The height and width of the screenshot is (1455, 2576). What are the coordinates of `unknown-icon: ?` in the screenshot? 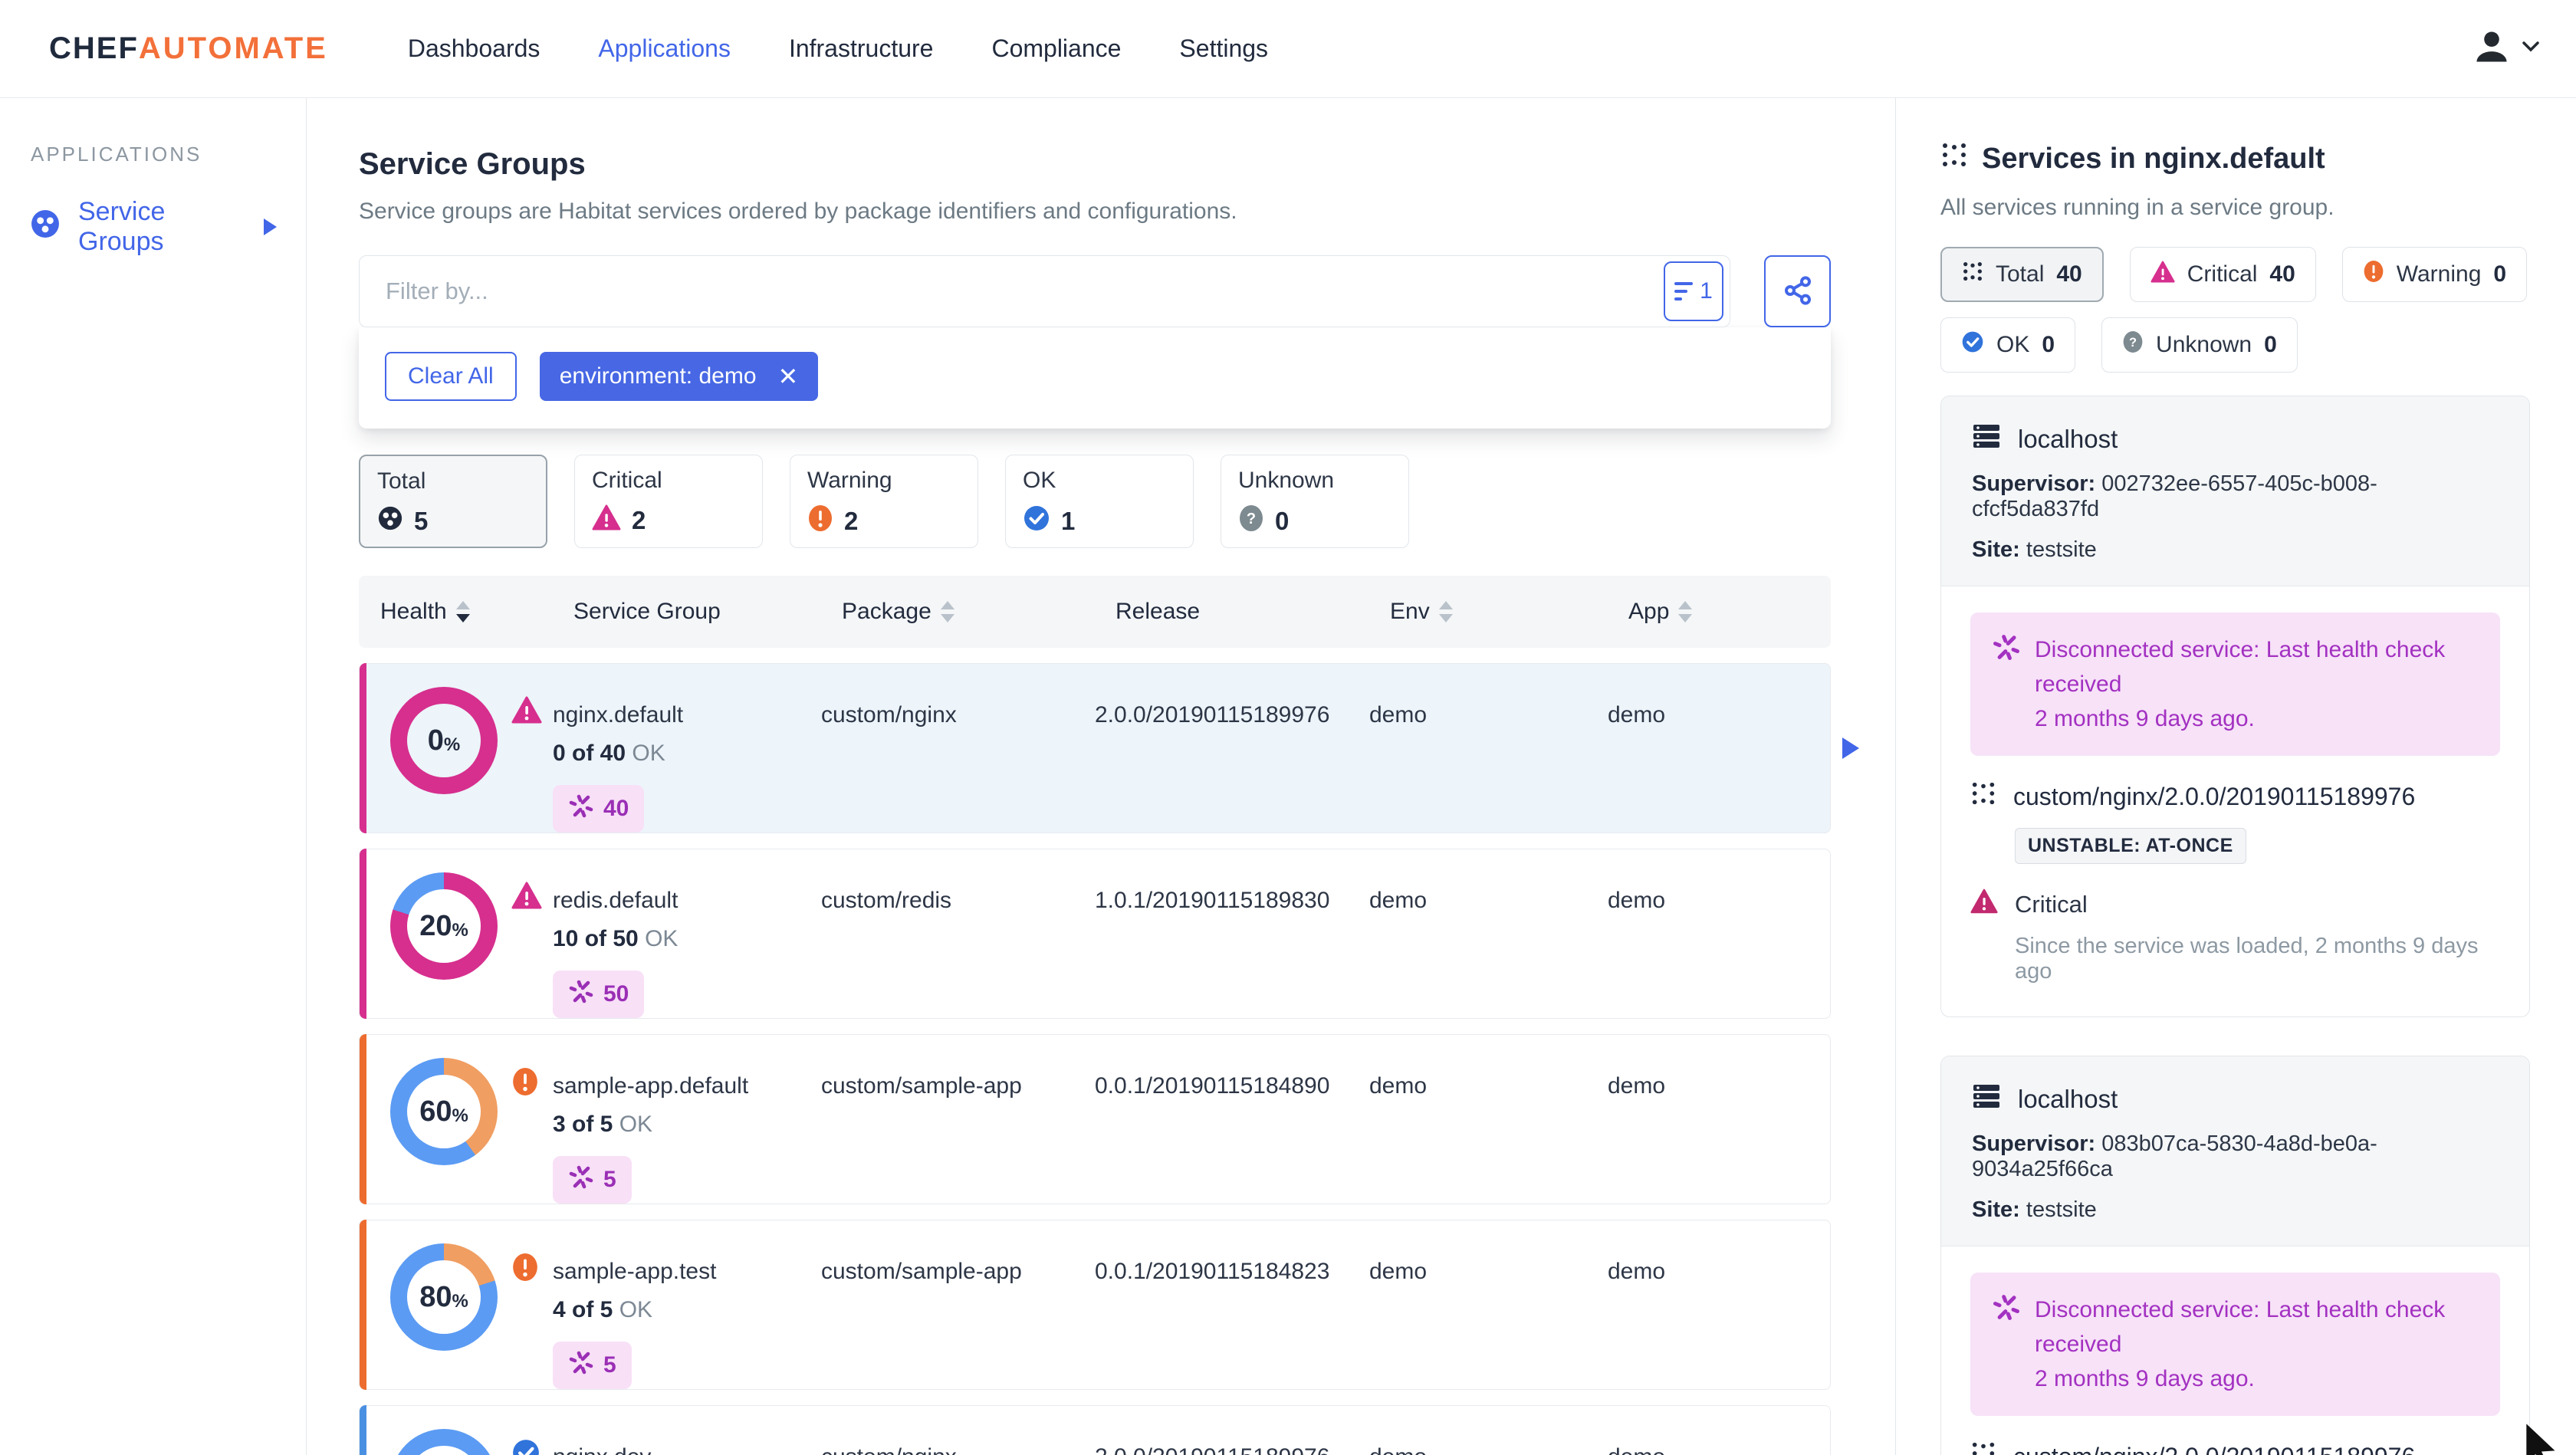 It's located at (2133, 345).